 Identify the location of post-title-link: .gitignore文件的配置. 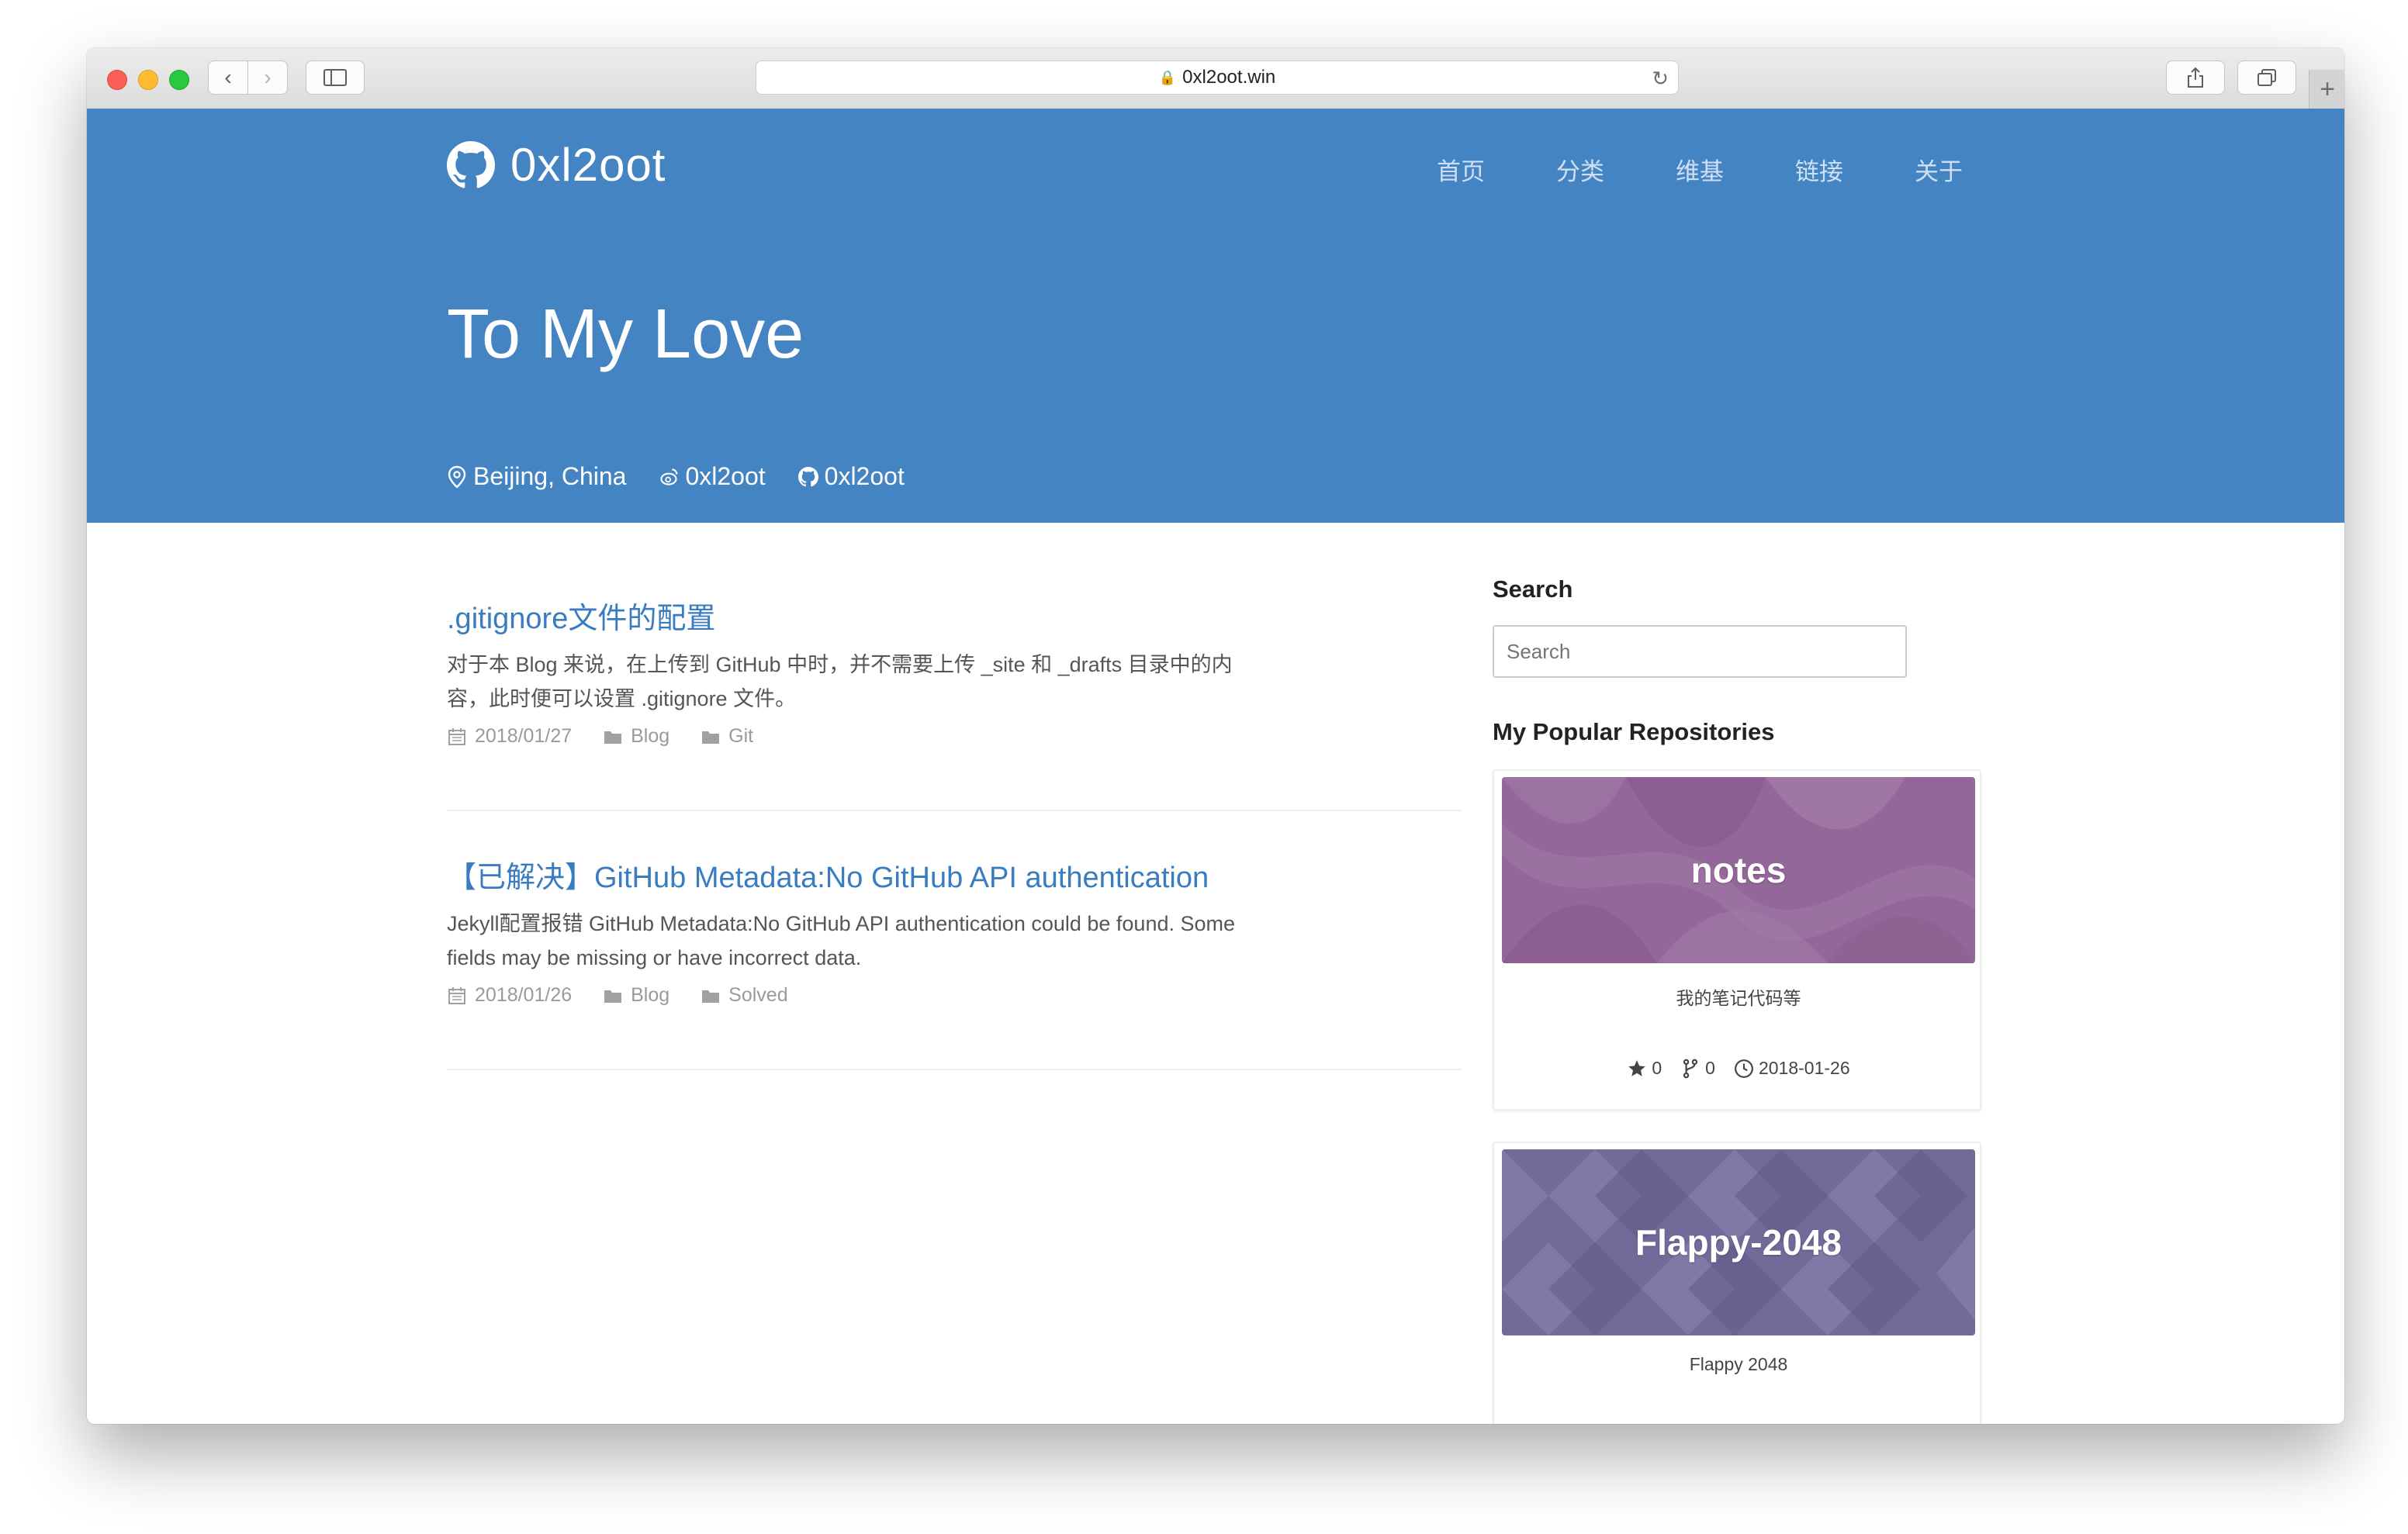
(954, 615).